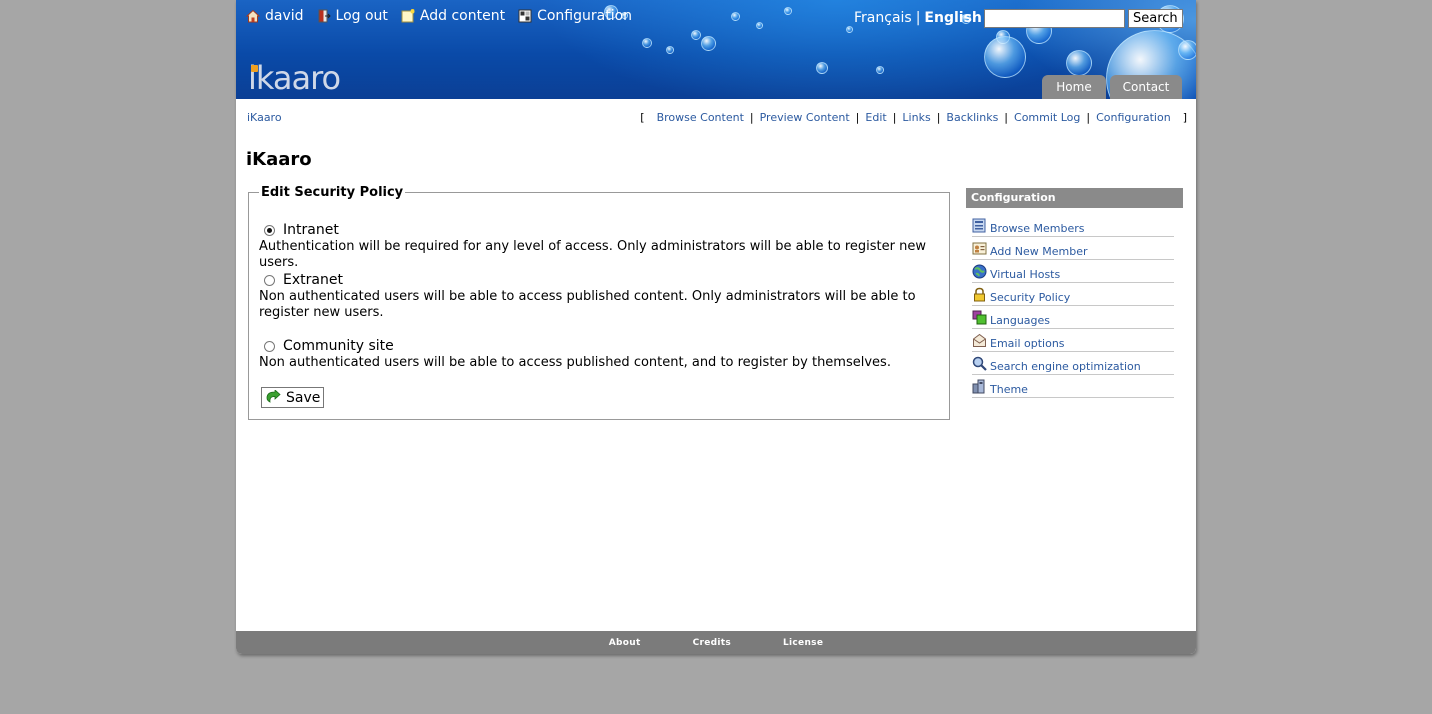 This screenshot has height=714, width=1432. Describe the element at coordinates (313, 280) in the screenshot. I see `extranet-label: Extranet` at that location.